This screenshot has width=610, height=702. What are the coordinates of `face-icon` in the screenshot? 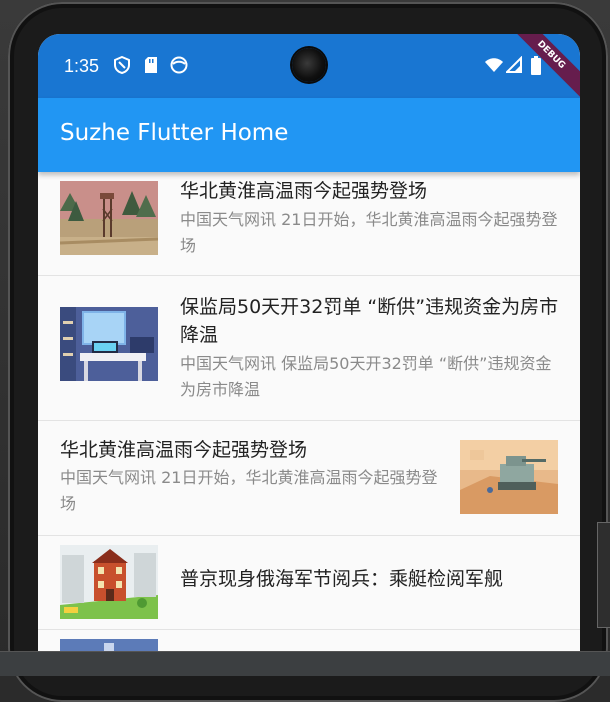 It's located at (179, 67).